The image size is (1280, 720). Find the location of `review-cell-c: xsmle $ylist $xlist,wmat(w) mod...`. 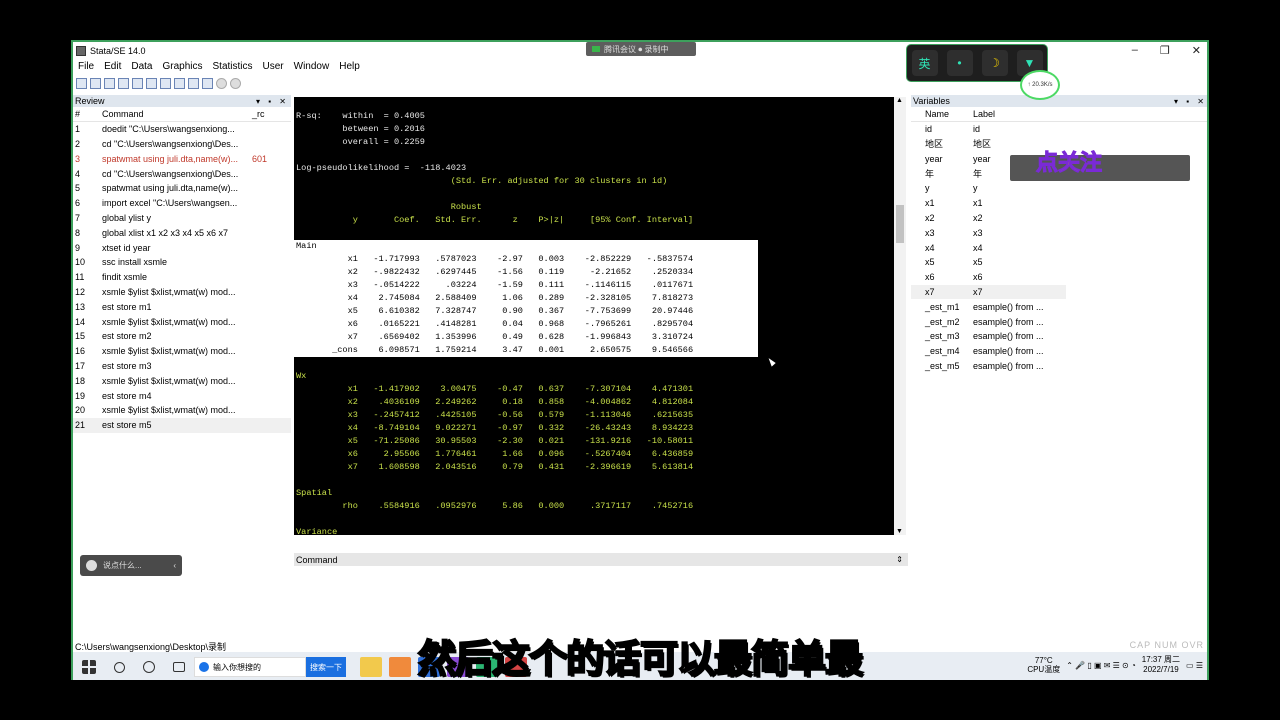

review-cell-c: xsmle $ylist $xlist,wmat(w) mod... is located at coordinates (169, 410).